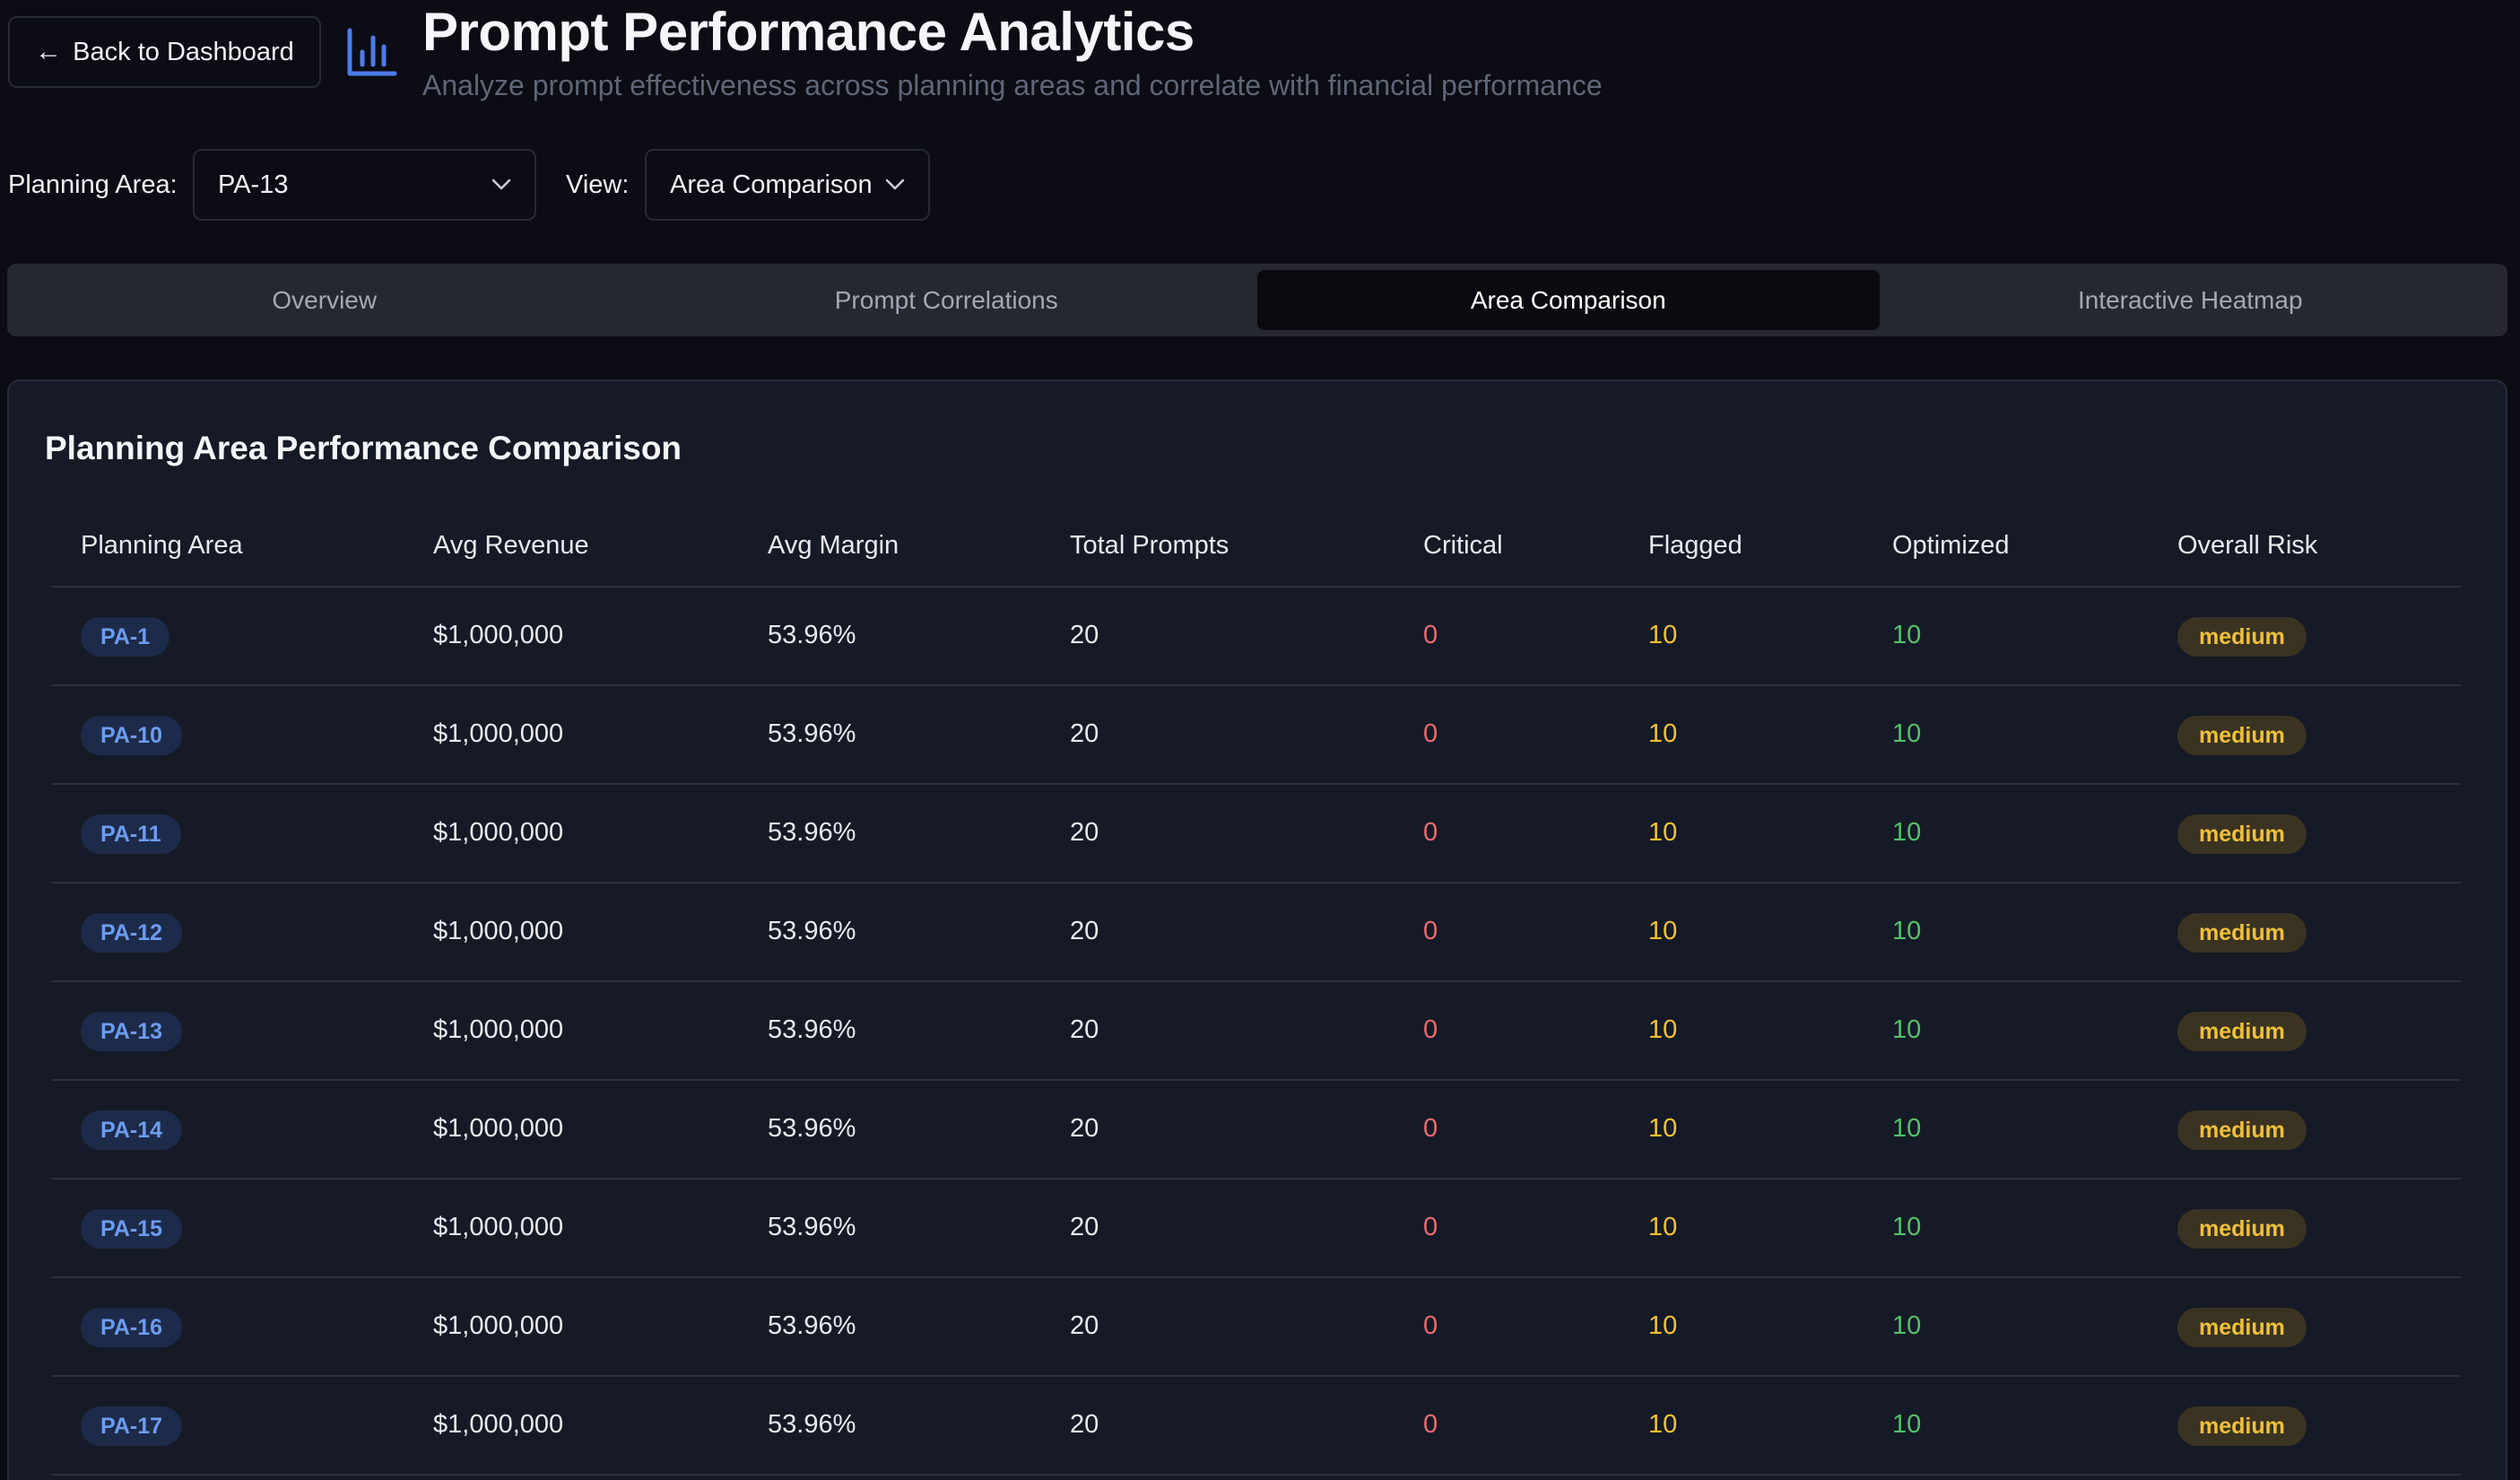 The height and width of the screenshot is (1480, 2520). What do you see at coordinates (1951, 546) in the screenshot?
I see `column-header-optimized: Optimized` at bounding box center [1951, 546].